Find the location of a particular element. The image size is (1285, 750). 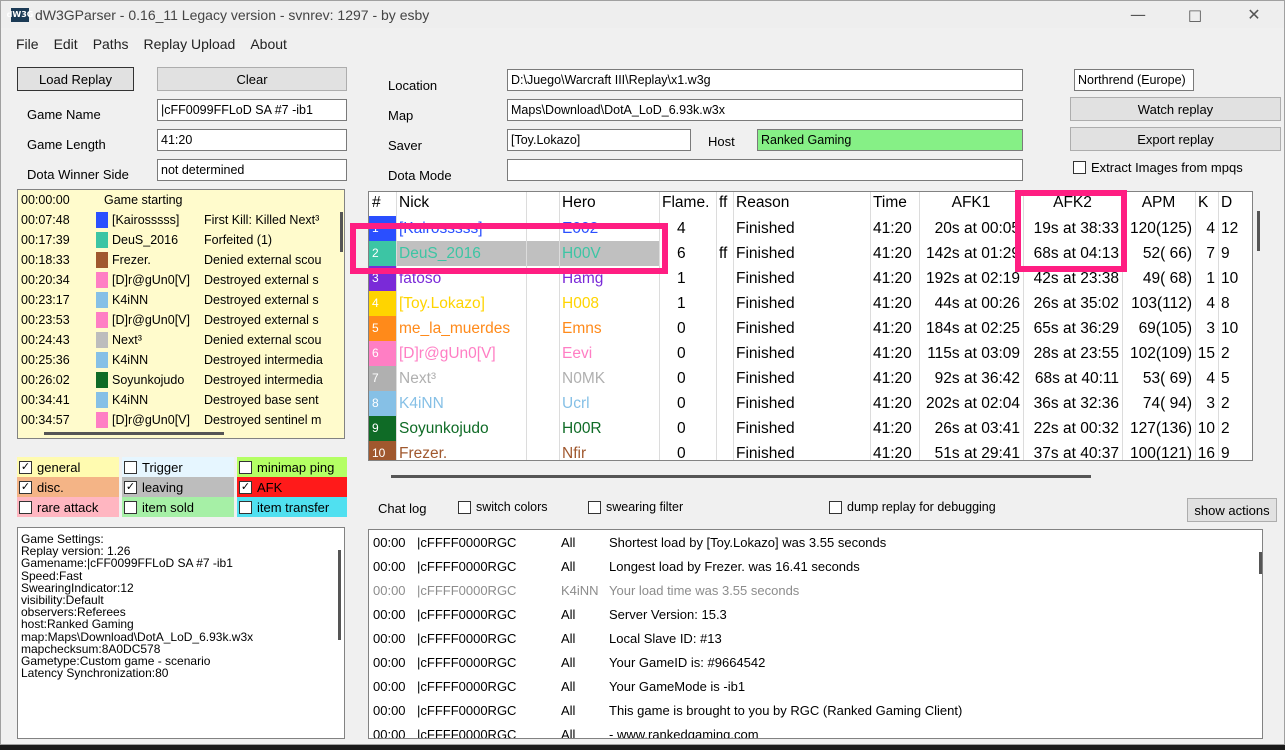

filter-item-sold-checkbox: item sold is located at coordinates (178, 507).